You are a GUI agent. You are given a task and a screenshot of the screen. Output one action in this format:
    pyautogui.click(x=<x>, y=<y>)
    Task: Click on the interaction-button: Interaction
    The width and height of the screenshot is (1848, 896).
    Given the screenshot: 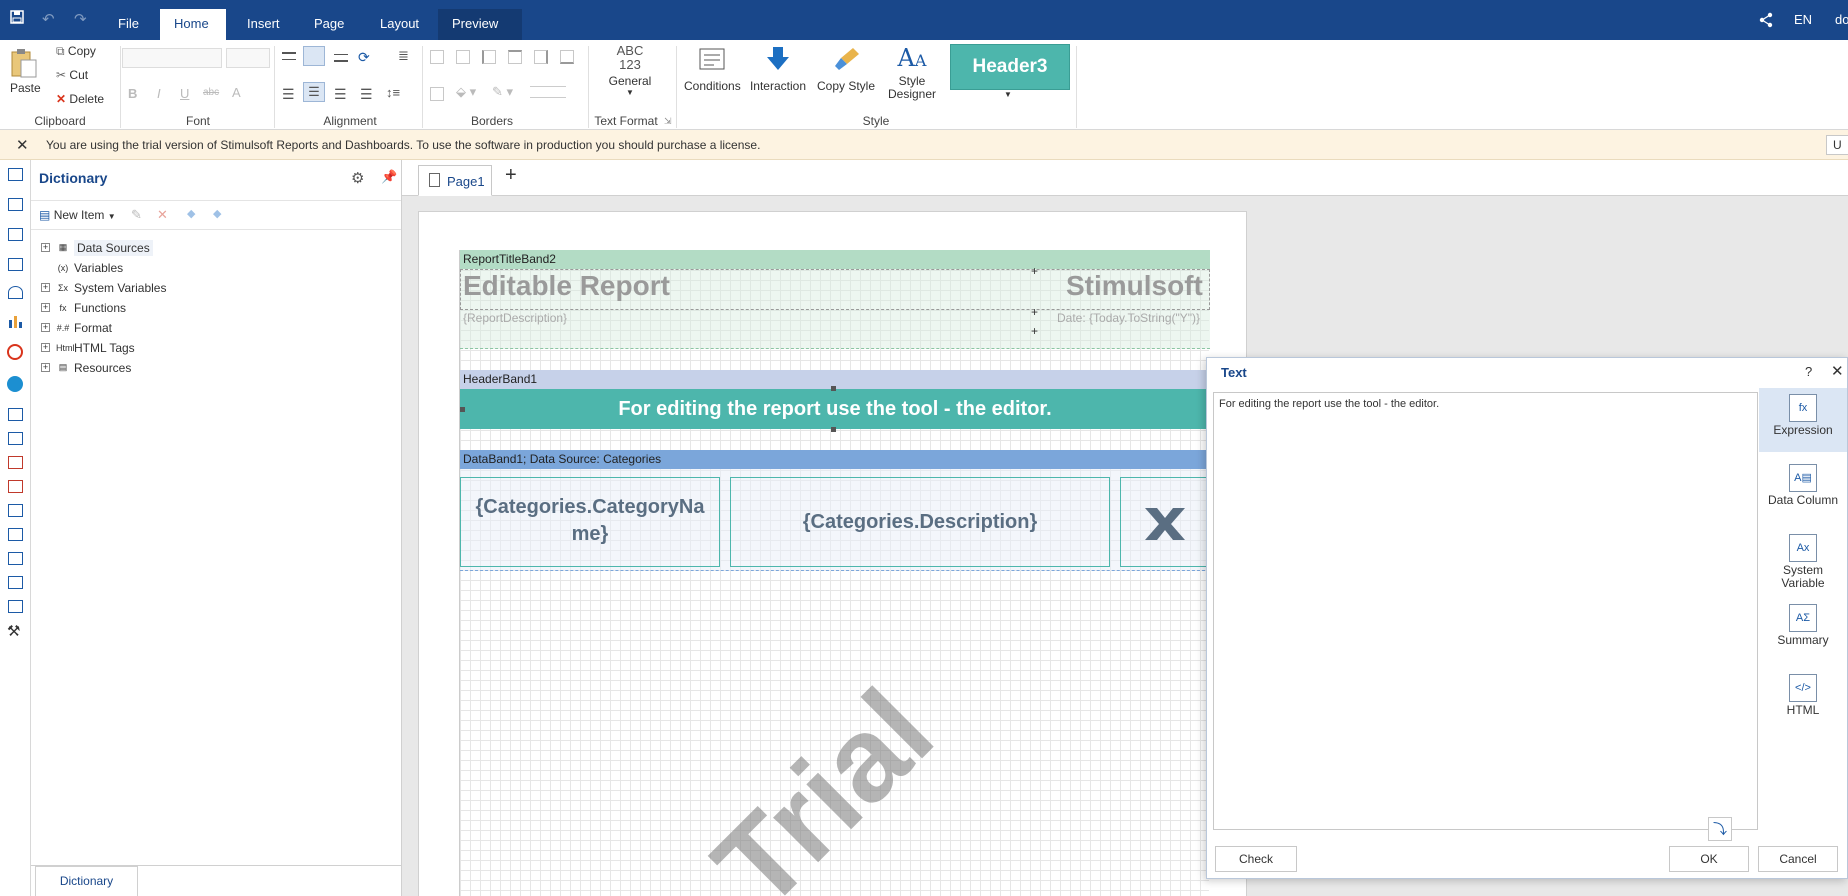 What is the action you would take?
    pyautogui.click(x=778, y=69)
    